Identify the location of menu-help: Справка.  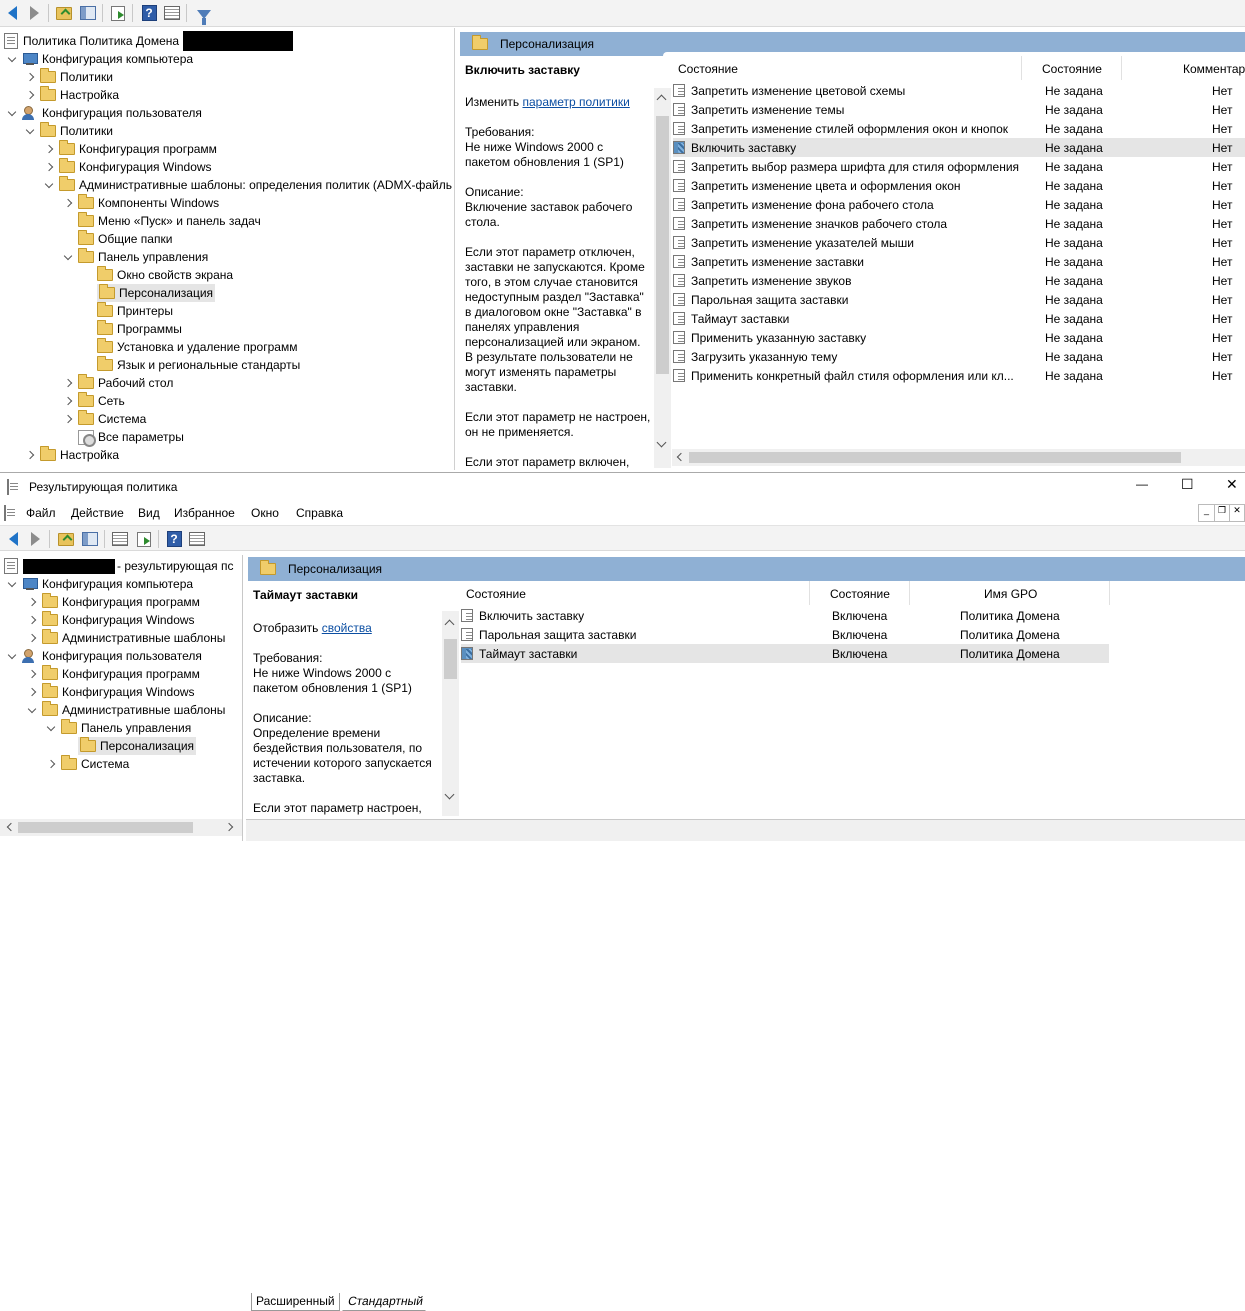
(319, 513).